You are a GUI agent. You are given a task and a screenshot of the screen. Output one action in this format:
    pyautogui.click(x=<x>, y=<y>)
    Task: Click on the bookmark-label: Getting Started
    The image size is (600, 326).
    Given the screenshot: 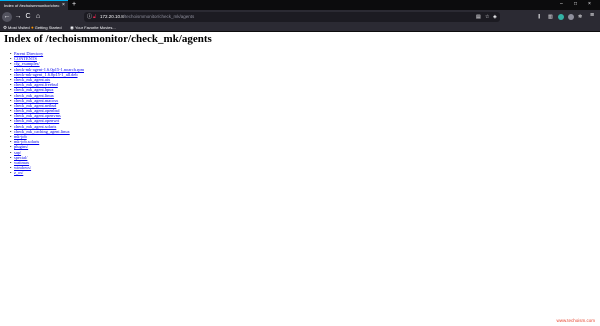 What is the action you would take?
    pyautogui.click(x=48, y=27)
    